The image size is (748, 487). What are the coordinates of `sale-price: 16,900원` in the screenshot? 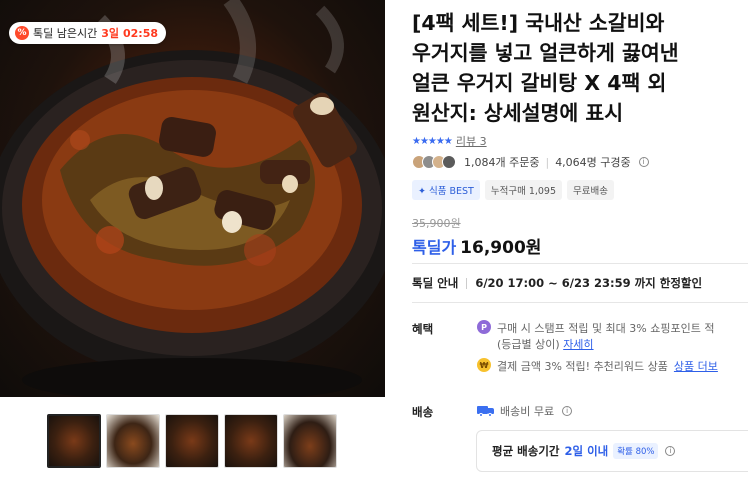 It's located at (501, 248).